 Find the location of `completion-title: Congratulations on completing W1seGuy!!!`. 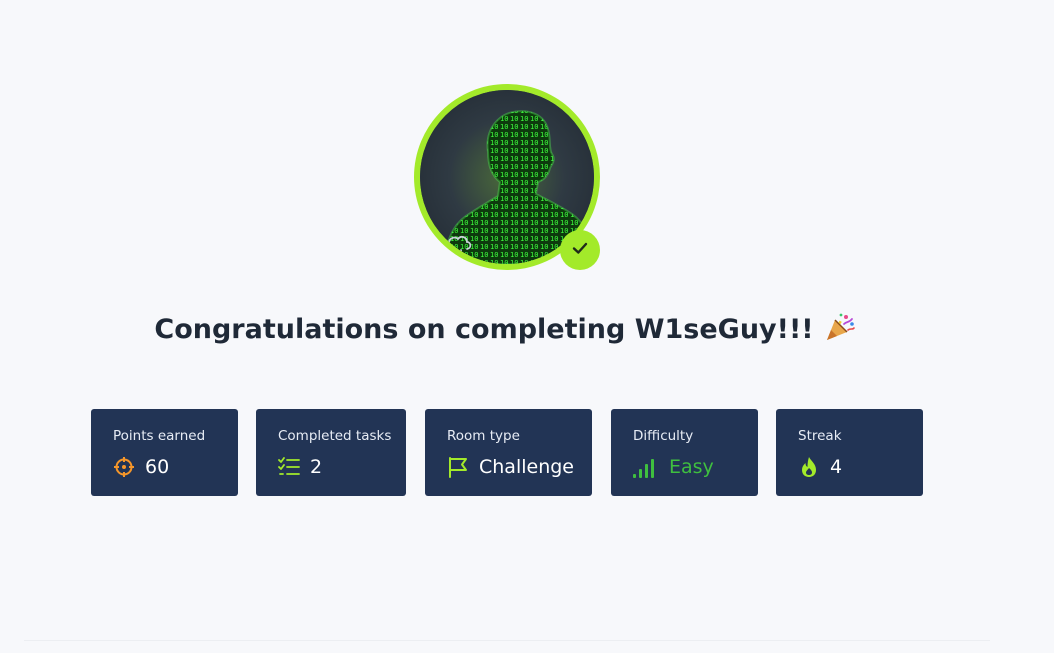

completion-title: Congratulations on completing W1seGuy!!! is located at coordinates (484, 329).